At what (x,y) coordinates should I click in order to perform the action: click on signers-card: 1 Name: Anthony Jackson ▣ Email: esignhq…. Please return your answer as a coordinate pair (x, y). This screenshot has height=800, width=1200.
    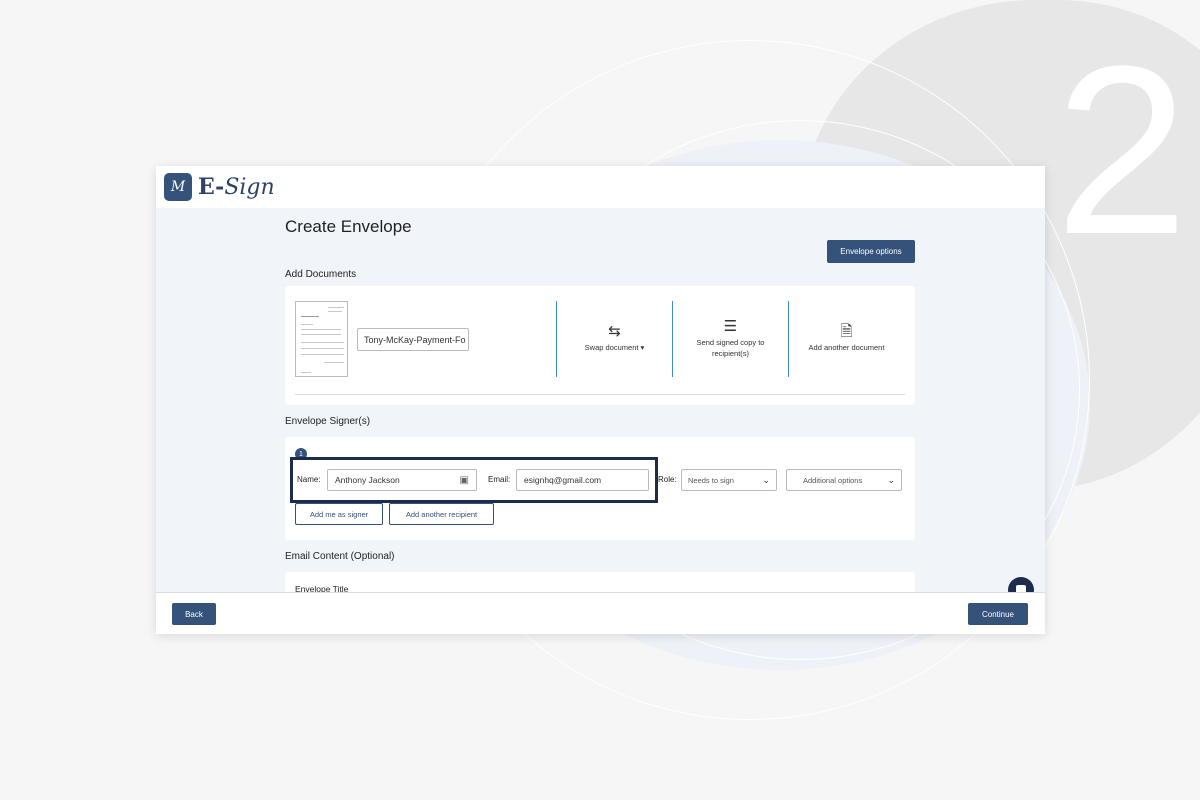
    Looking at the image, I should click on (600, 488).